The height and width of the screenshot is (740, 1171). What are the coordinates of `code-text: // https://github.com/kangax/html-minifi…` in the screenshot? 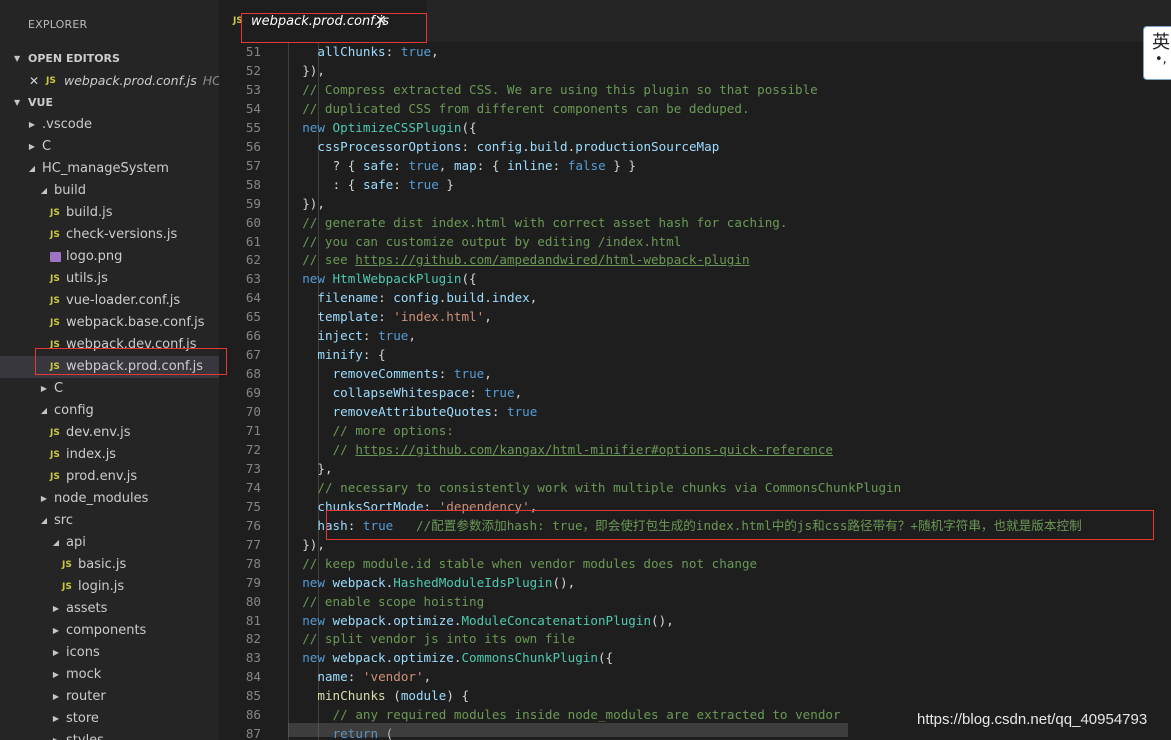 It's located at (583, 449).